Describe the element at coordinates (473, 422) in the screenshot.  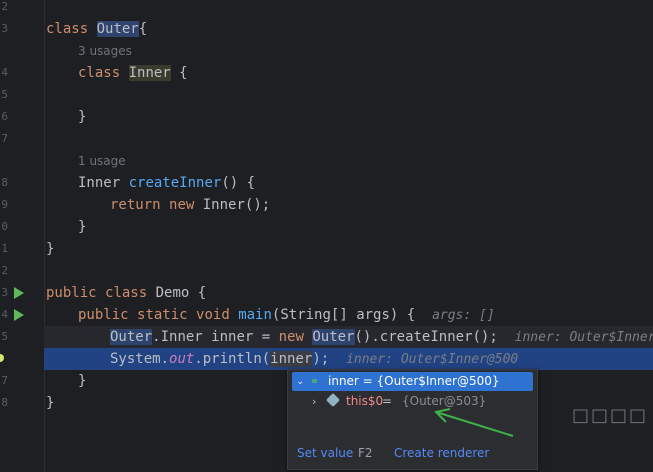
I see `green-arrow-annotation` at that location.